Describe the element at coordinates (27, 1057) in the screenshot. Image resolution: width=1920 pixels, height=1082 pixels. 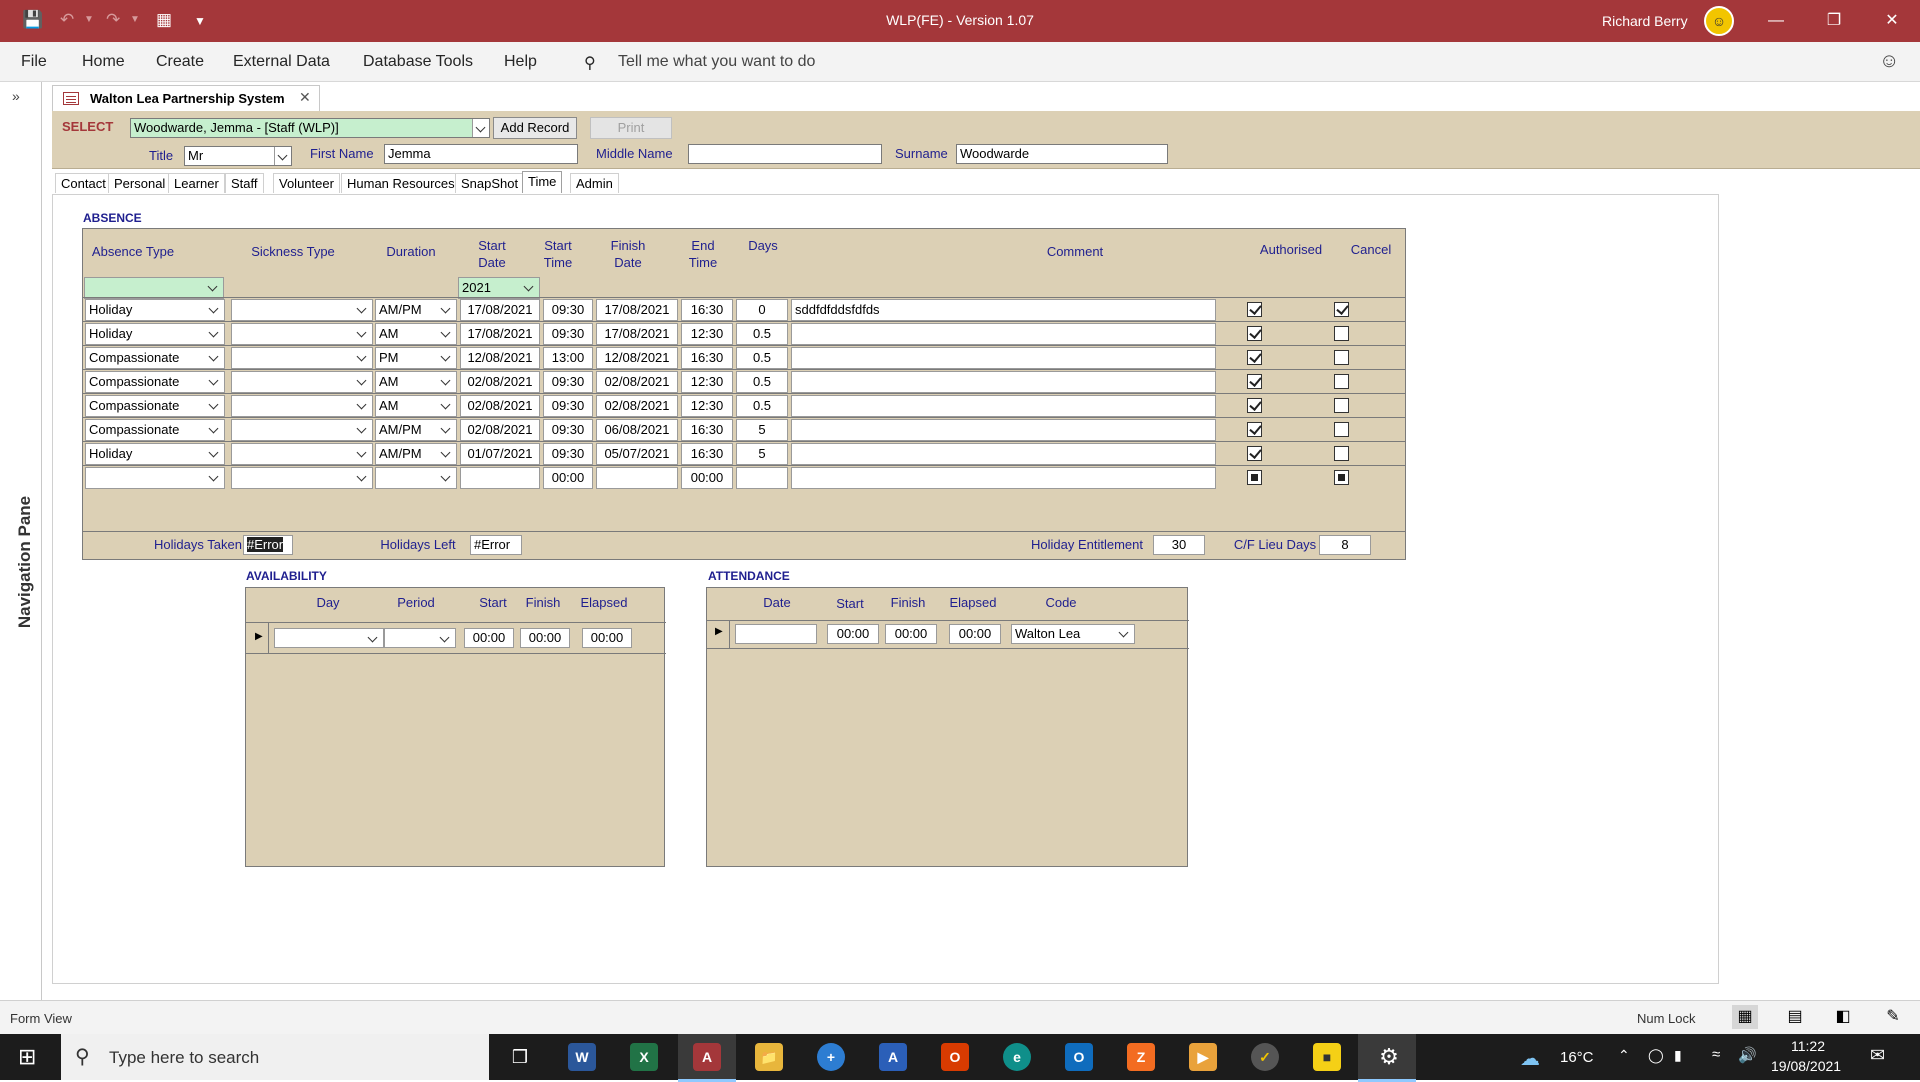
I see `windows-start-icon: ⊞` at that location.